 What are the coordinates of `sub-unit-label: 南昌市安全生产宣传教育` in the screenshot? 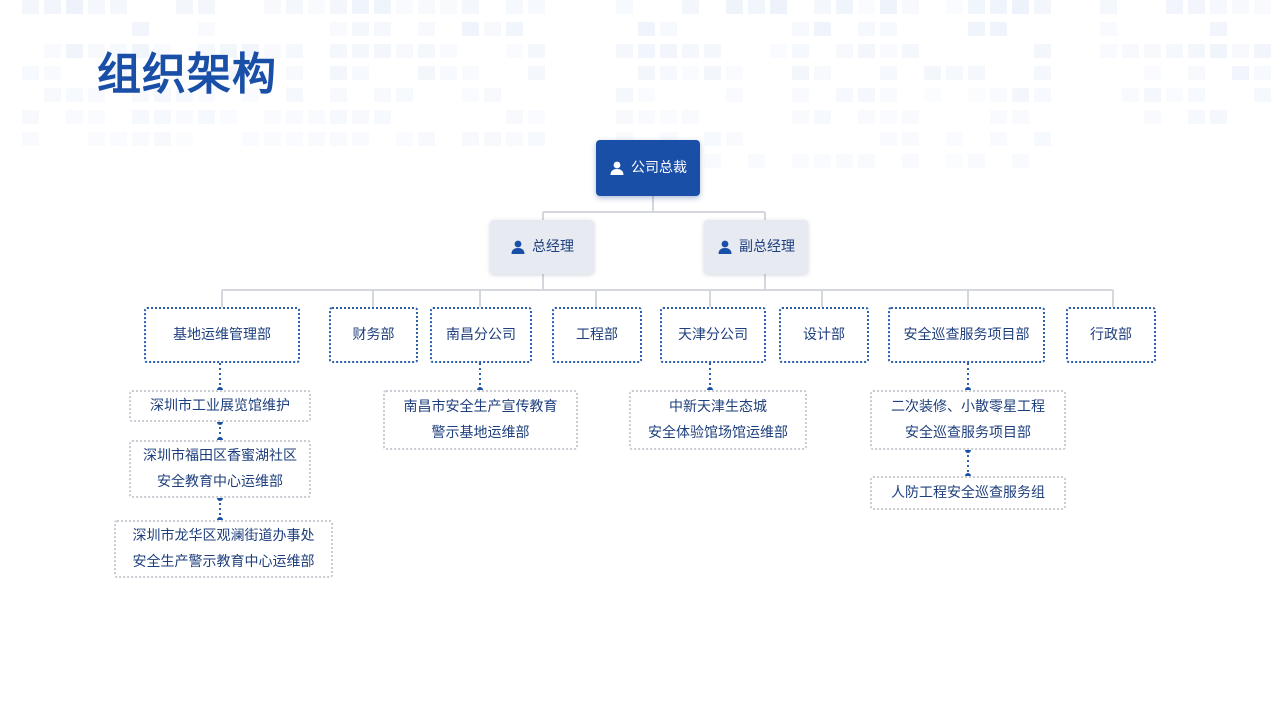 It's located at (480, 407).